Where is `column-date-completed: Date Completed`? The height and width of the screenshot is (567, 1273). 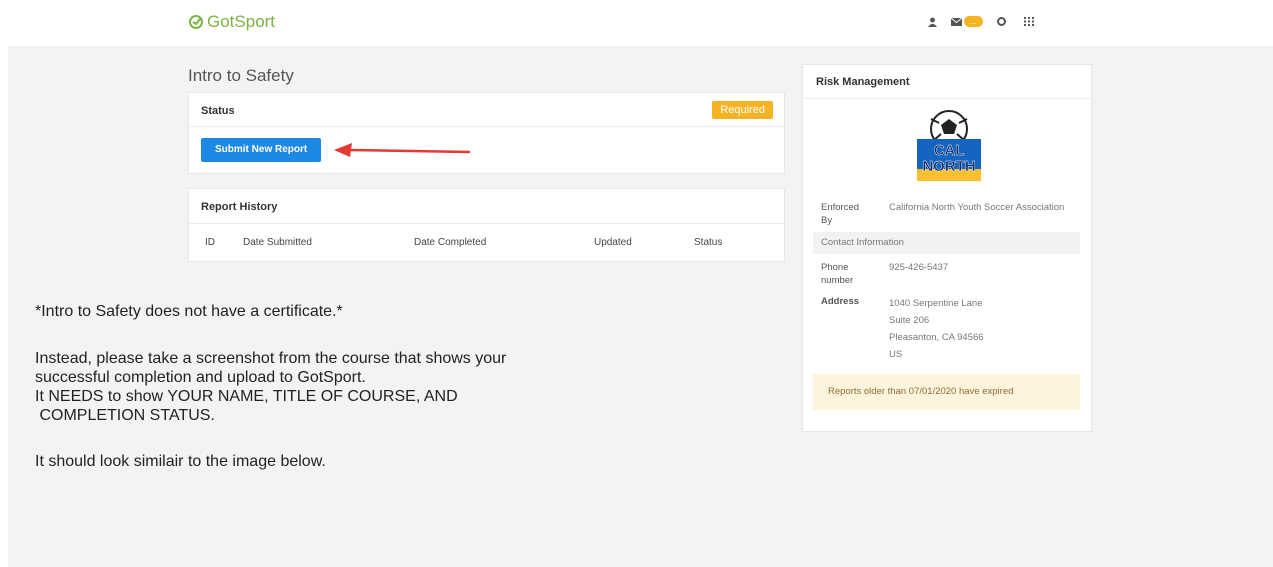 column-date-completed: Date Completed is located at coordinates (450, 242).